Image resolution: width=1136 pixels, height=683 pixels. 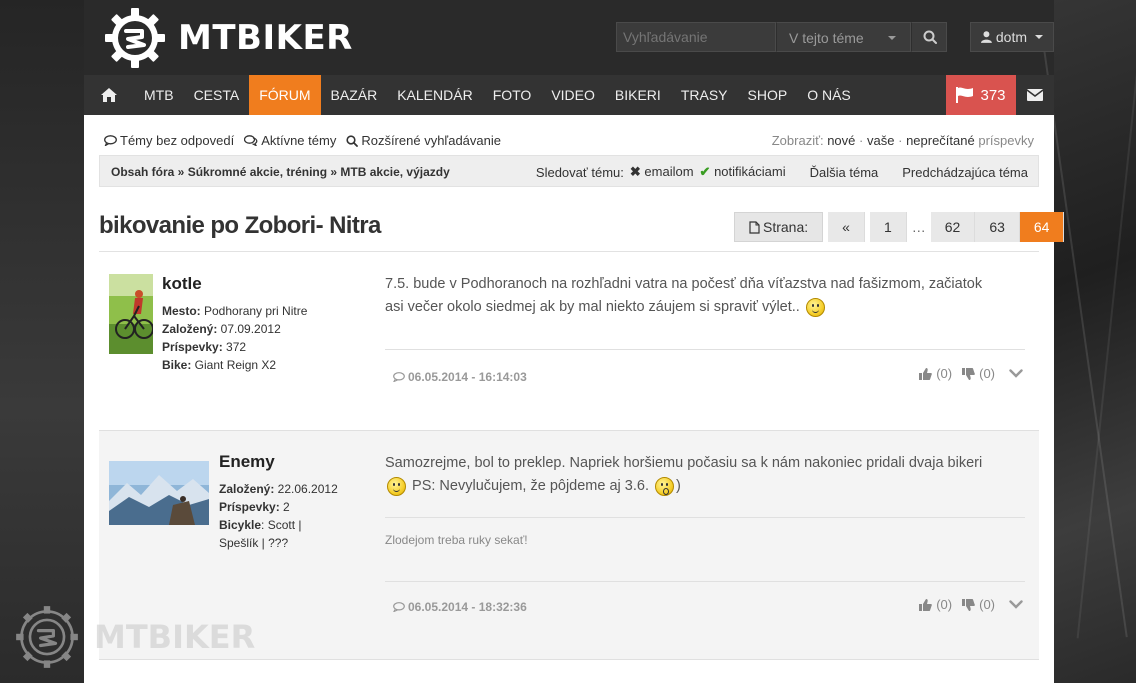 What do you see at coordinates (844, 172) in the screenshot?
I see `next-topic-link: Ďalšia téma` at bounding box center [844, 172].